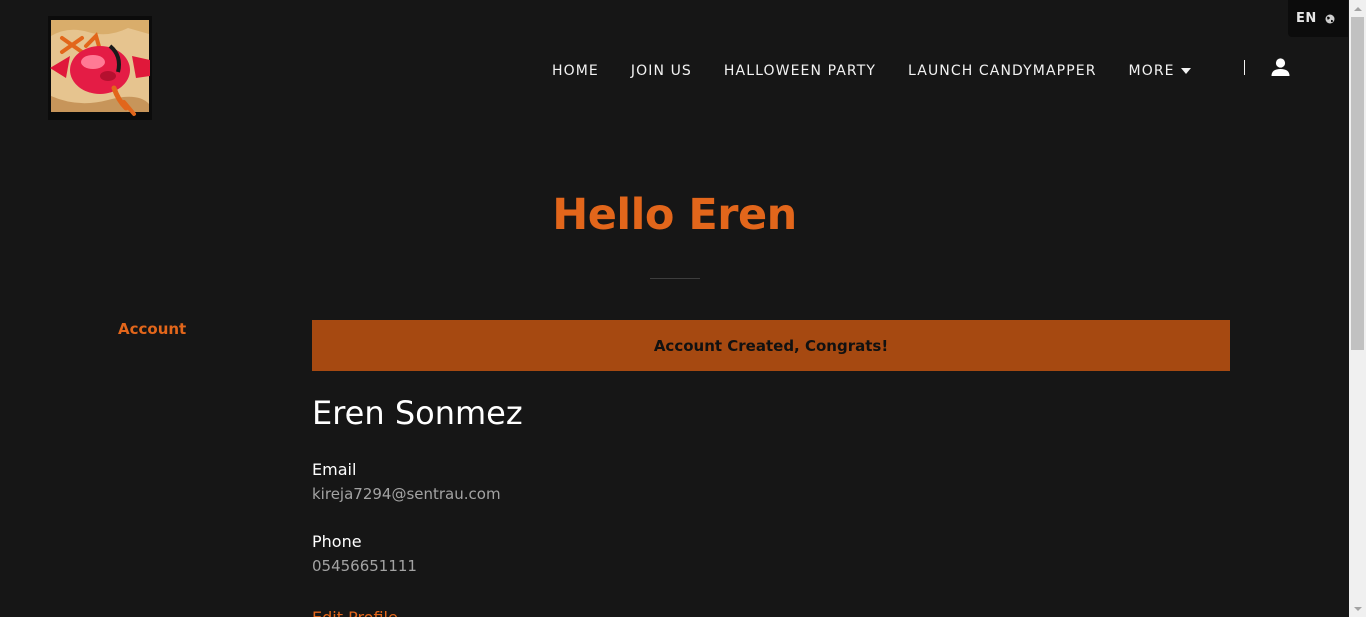  What do you see at coordinates (1357, 183) in the screenshot?
I see `scrollbar-thumb` at bounding box center [1357, 183].